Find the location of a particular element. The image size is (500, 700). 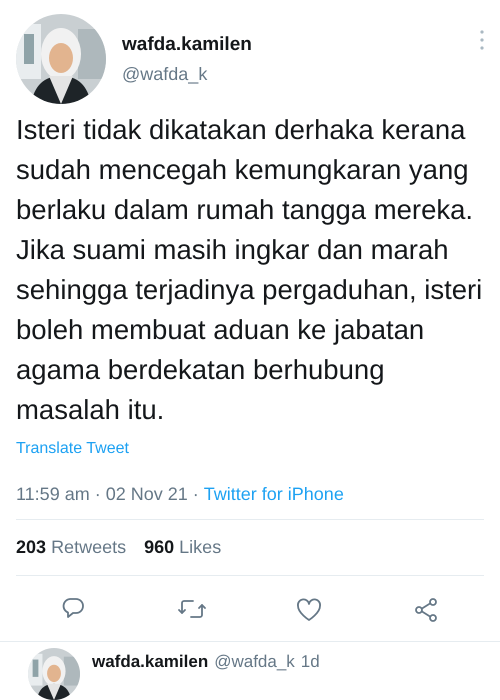

reply-time: 1d is located at coordinates (310, 662).